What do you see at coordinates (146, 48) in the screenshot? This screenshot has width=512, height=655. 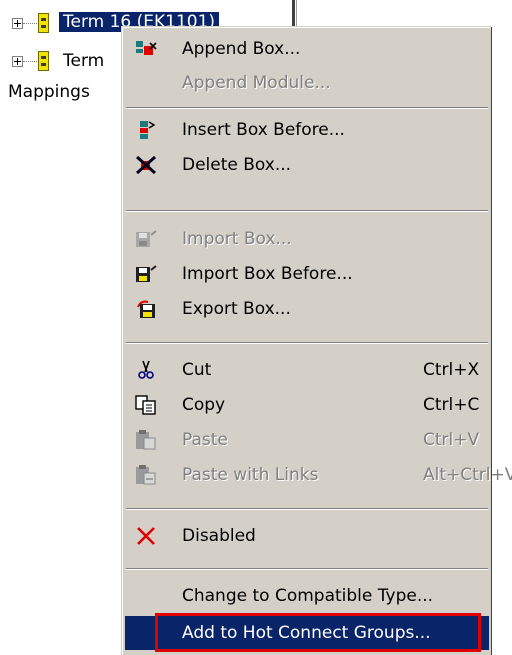 I see `append-box-icon` at bounding box center [146, 48].